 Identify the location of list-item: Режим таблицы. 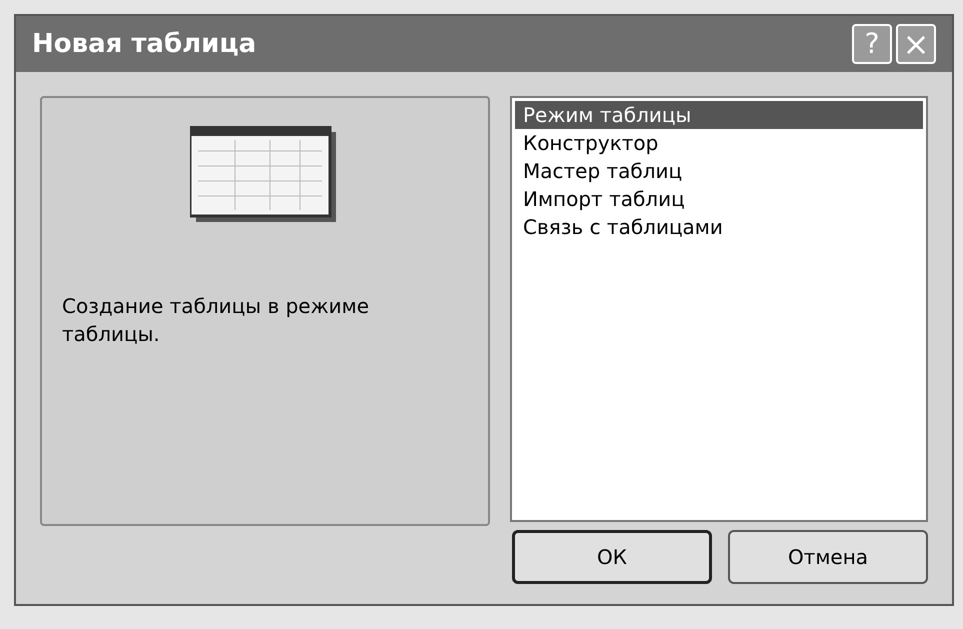
(719, 115).